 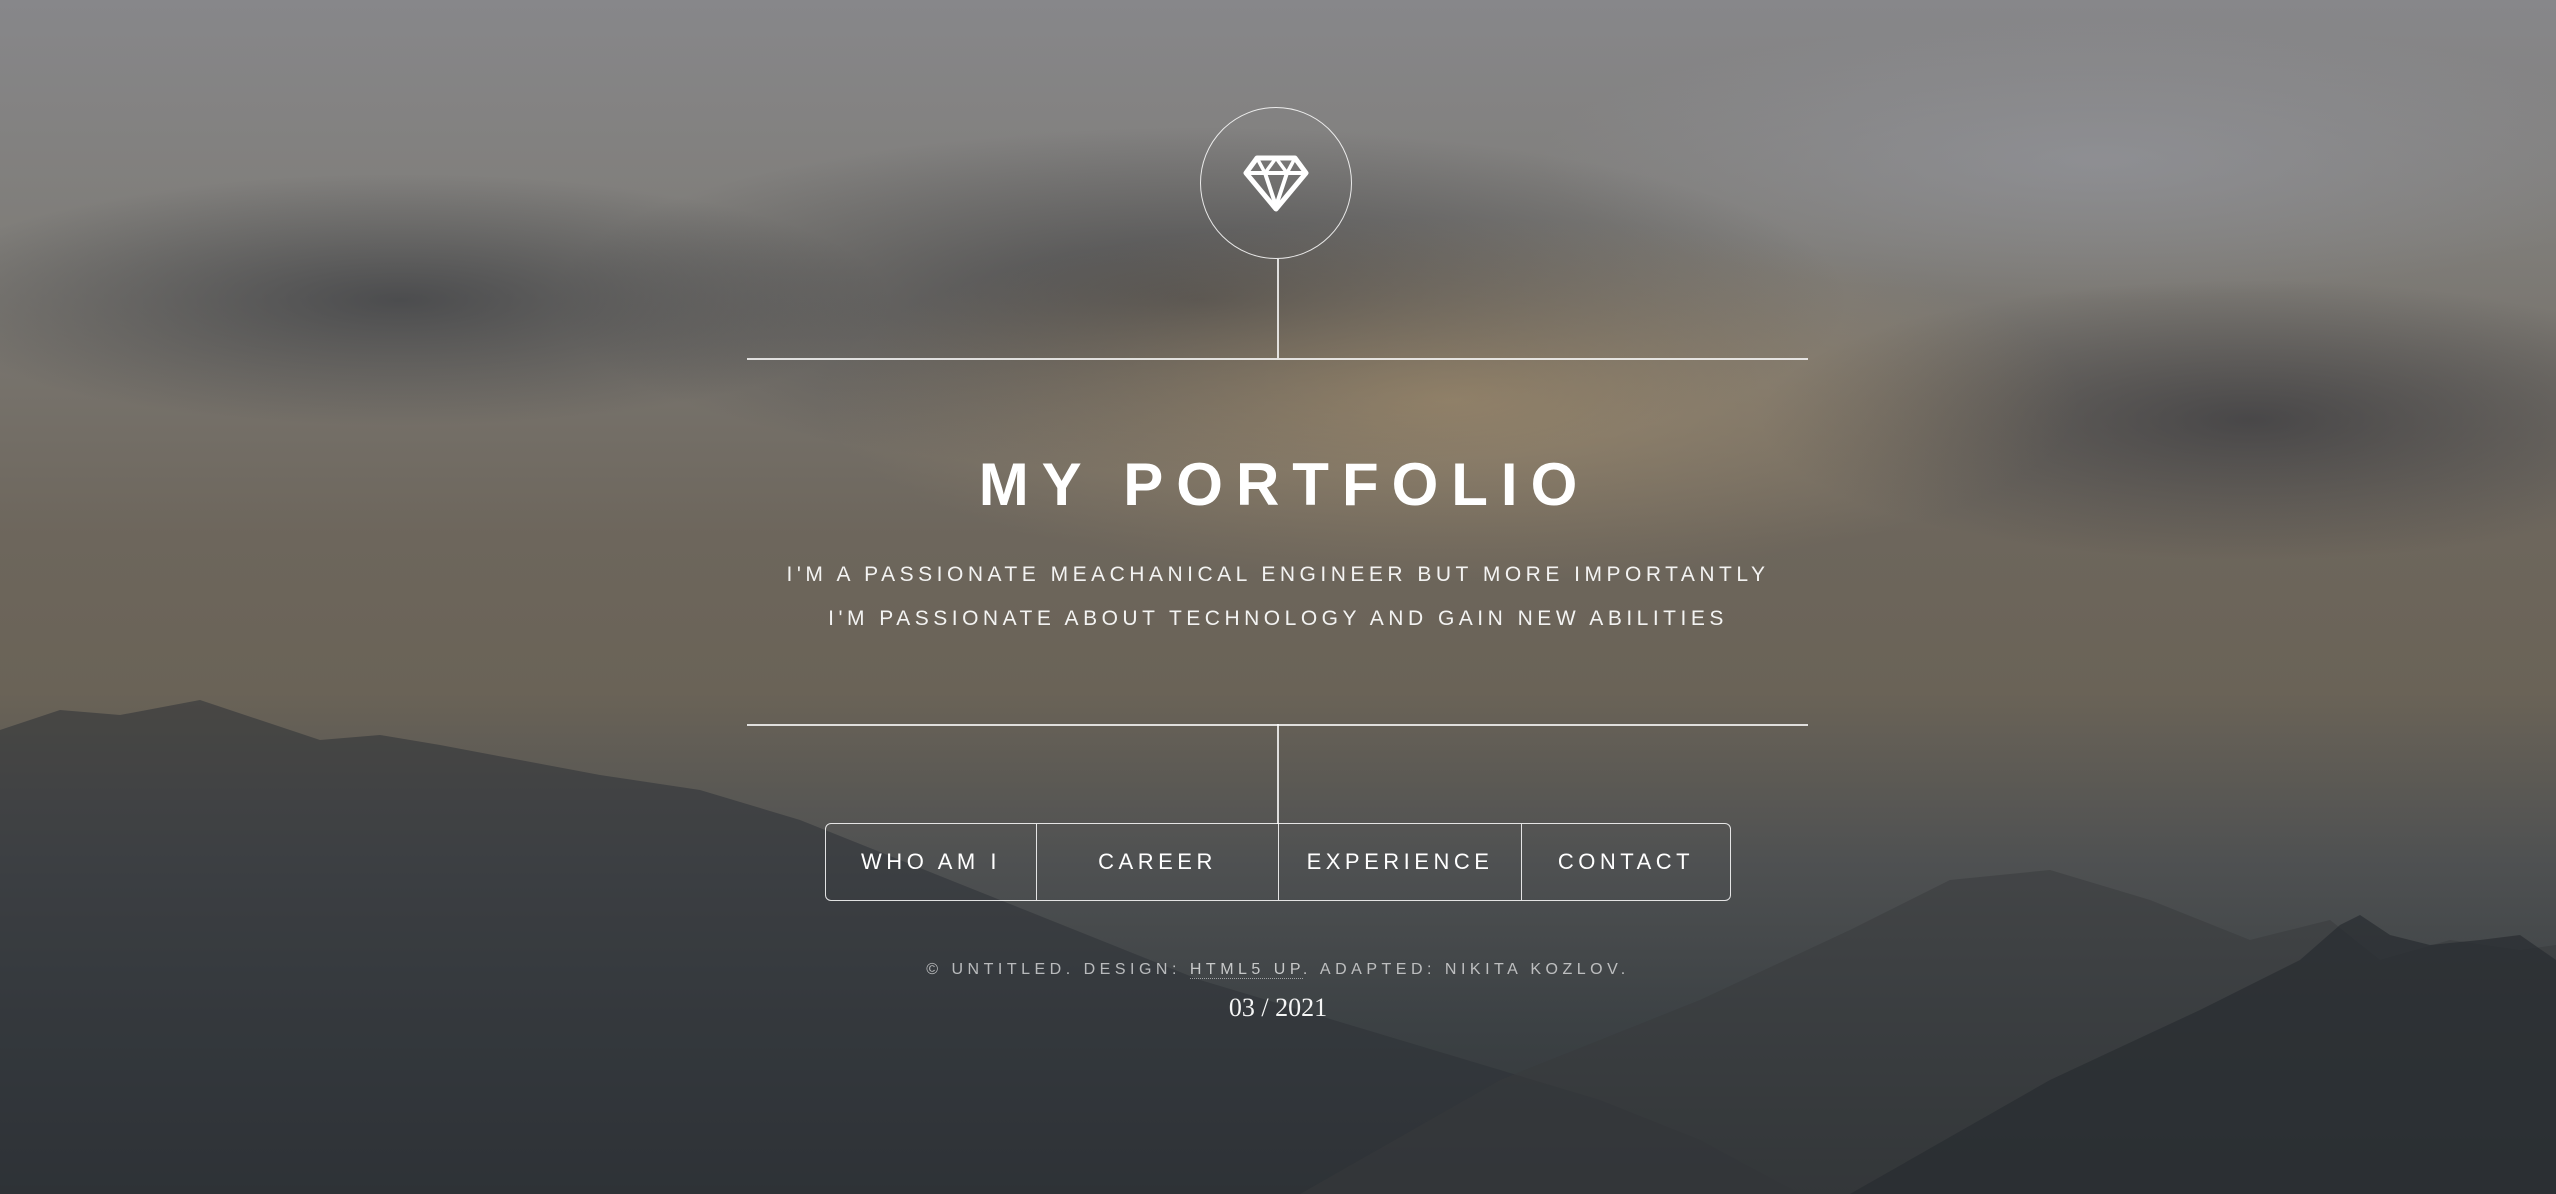 I want to click on main-nav: WHO AM I CAREER EXPERIENCE CONTACT, so click(x=1278, y=862).